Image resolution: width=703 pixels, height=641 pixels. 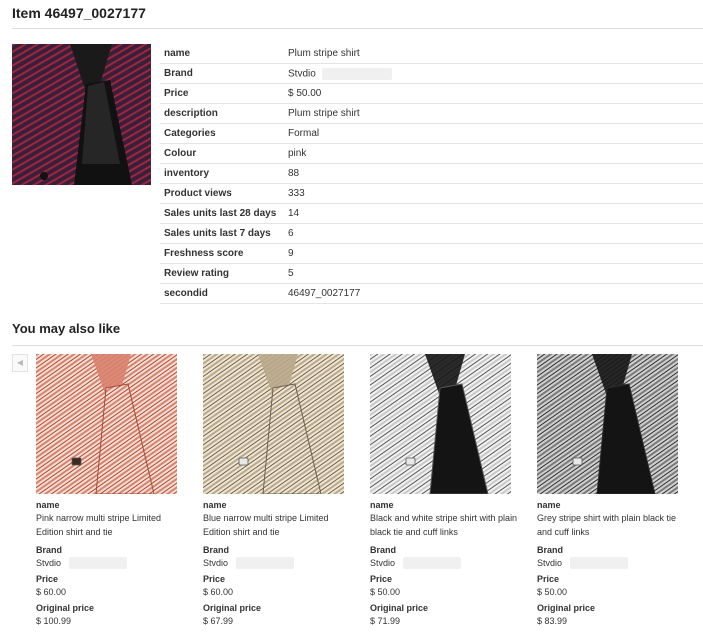 I want to click on detail-value-text: pink, so click(x=297, y=153).